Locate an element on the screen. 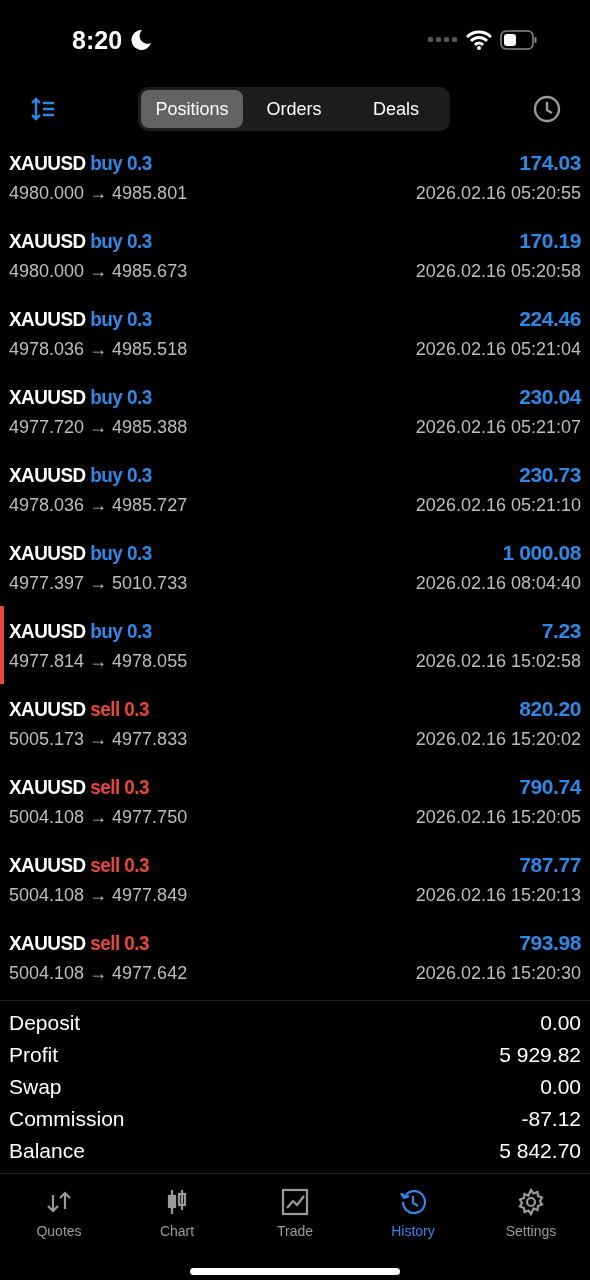 This screenshot has width=590, height=1280. deal-row: XAUUSD sell 0.3 787.77 5004.108 → 4977.849 2026.02.16 15:20:13 is located at coordinates (295, 879).